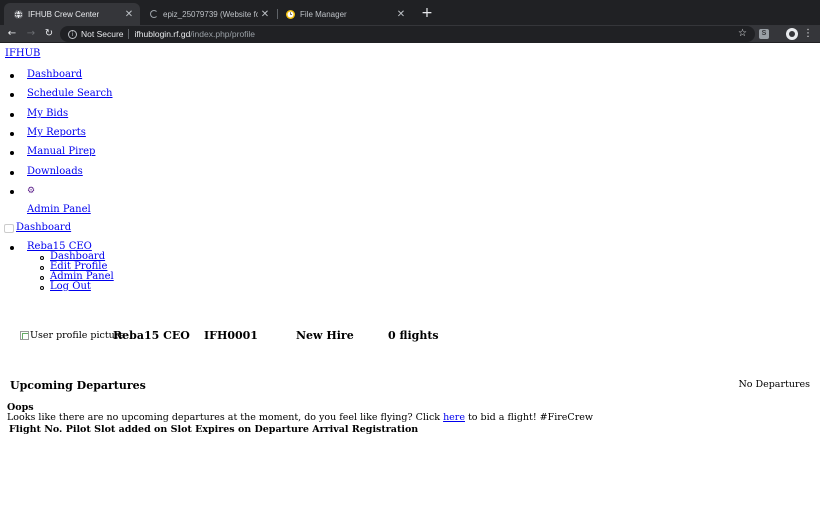 This screenshot has width=820, height=512. What do you see at coordinates (24, 335) in the screenshot?
I see `broken-image-icon` at bounding box center [24, 335].